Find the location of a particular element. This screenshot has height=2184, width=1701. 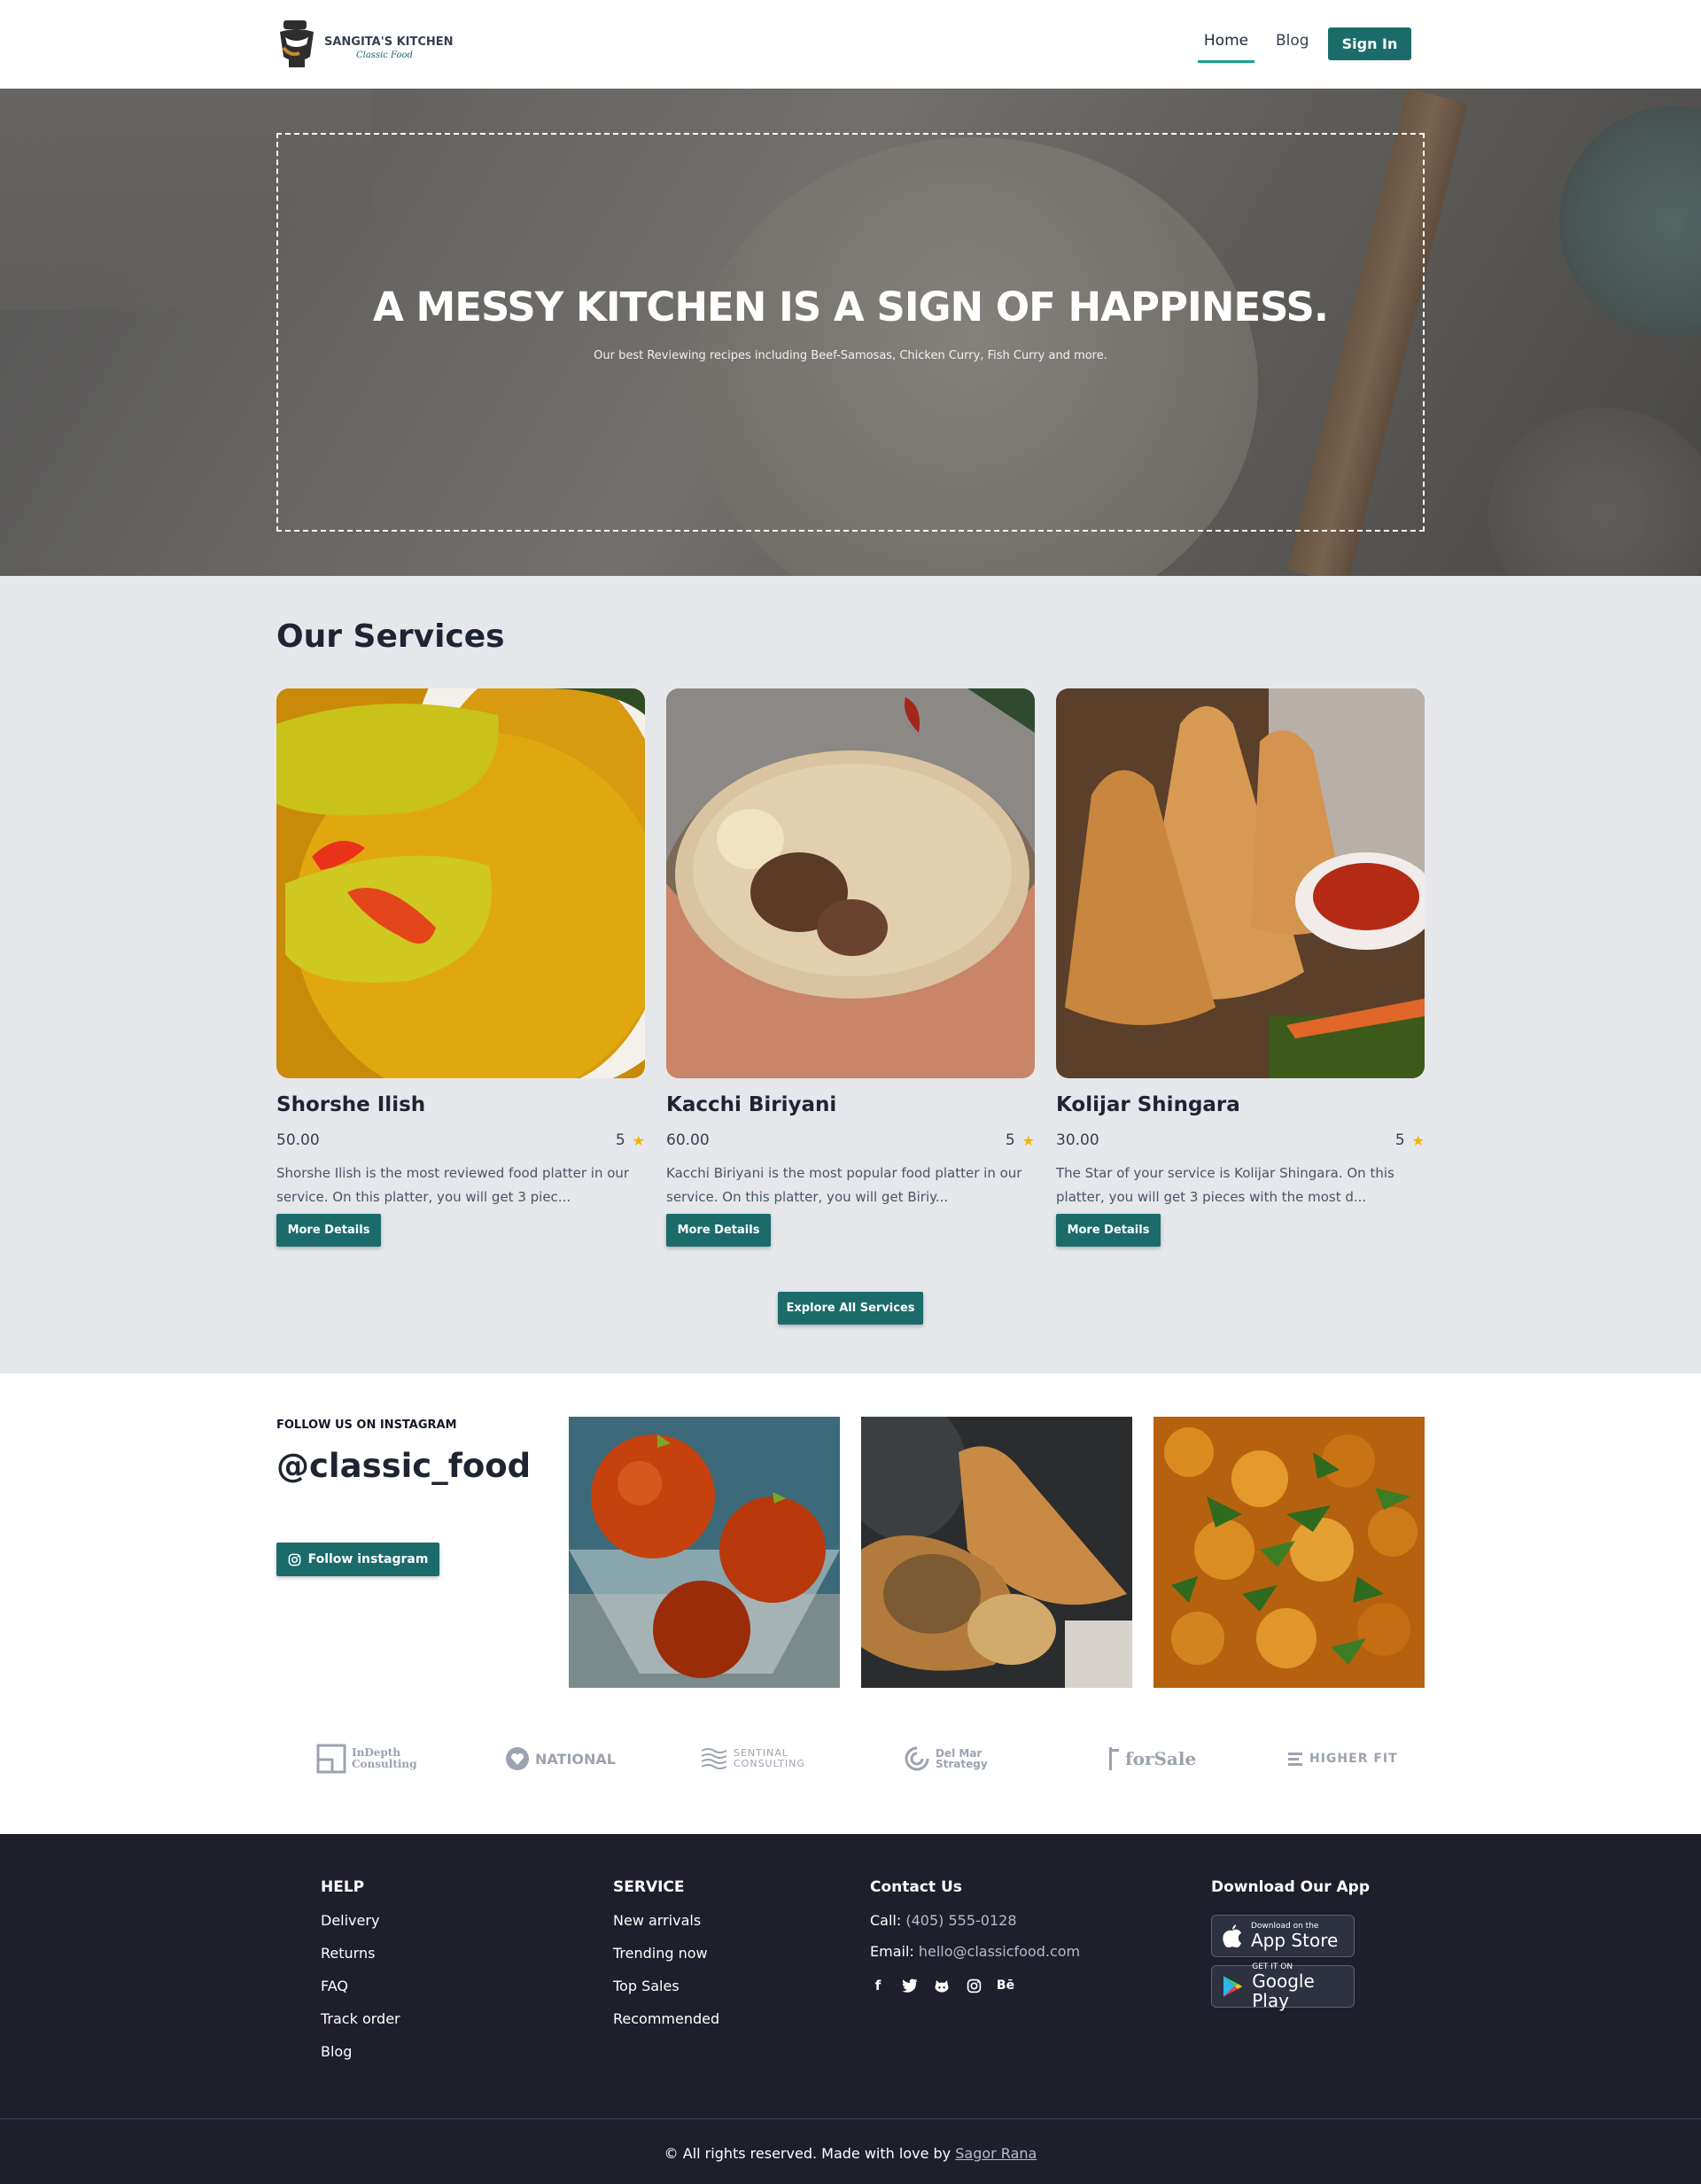

sign-in-button: Sign In is located at coordinates (1369, 43).